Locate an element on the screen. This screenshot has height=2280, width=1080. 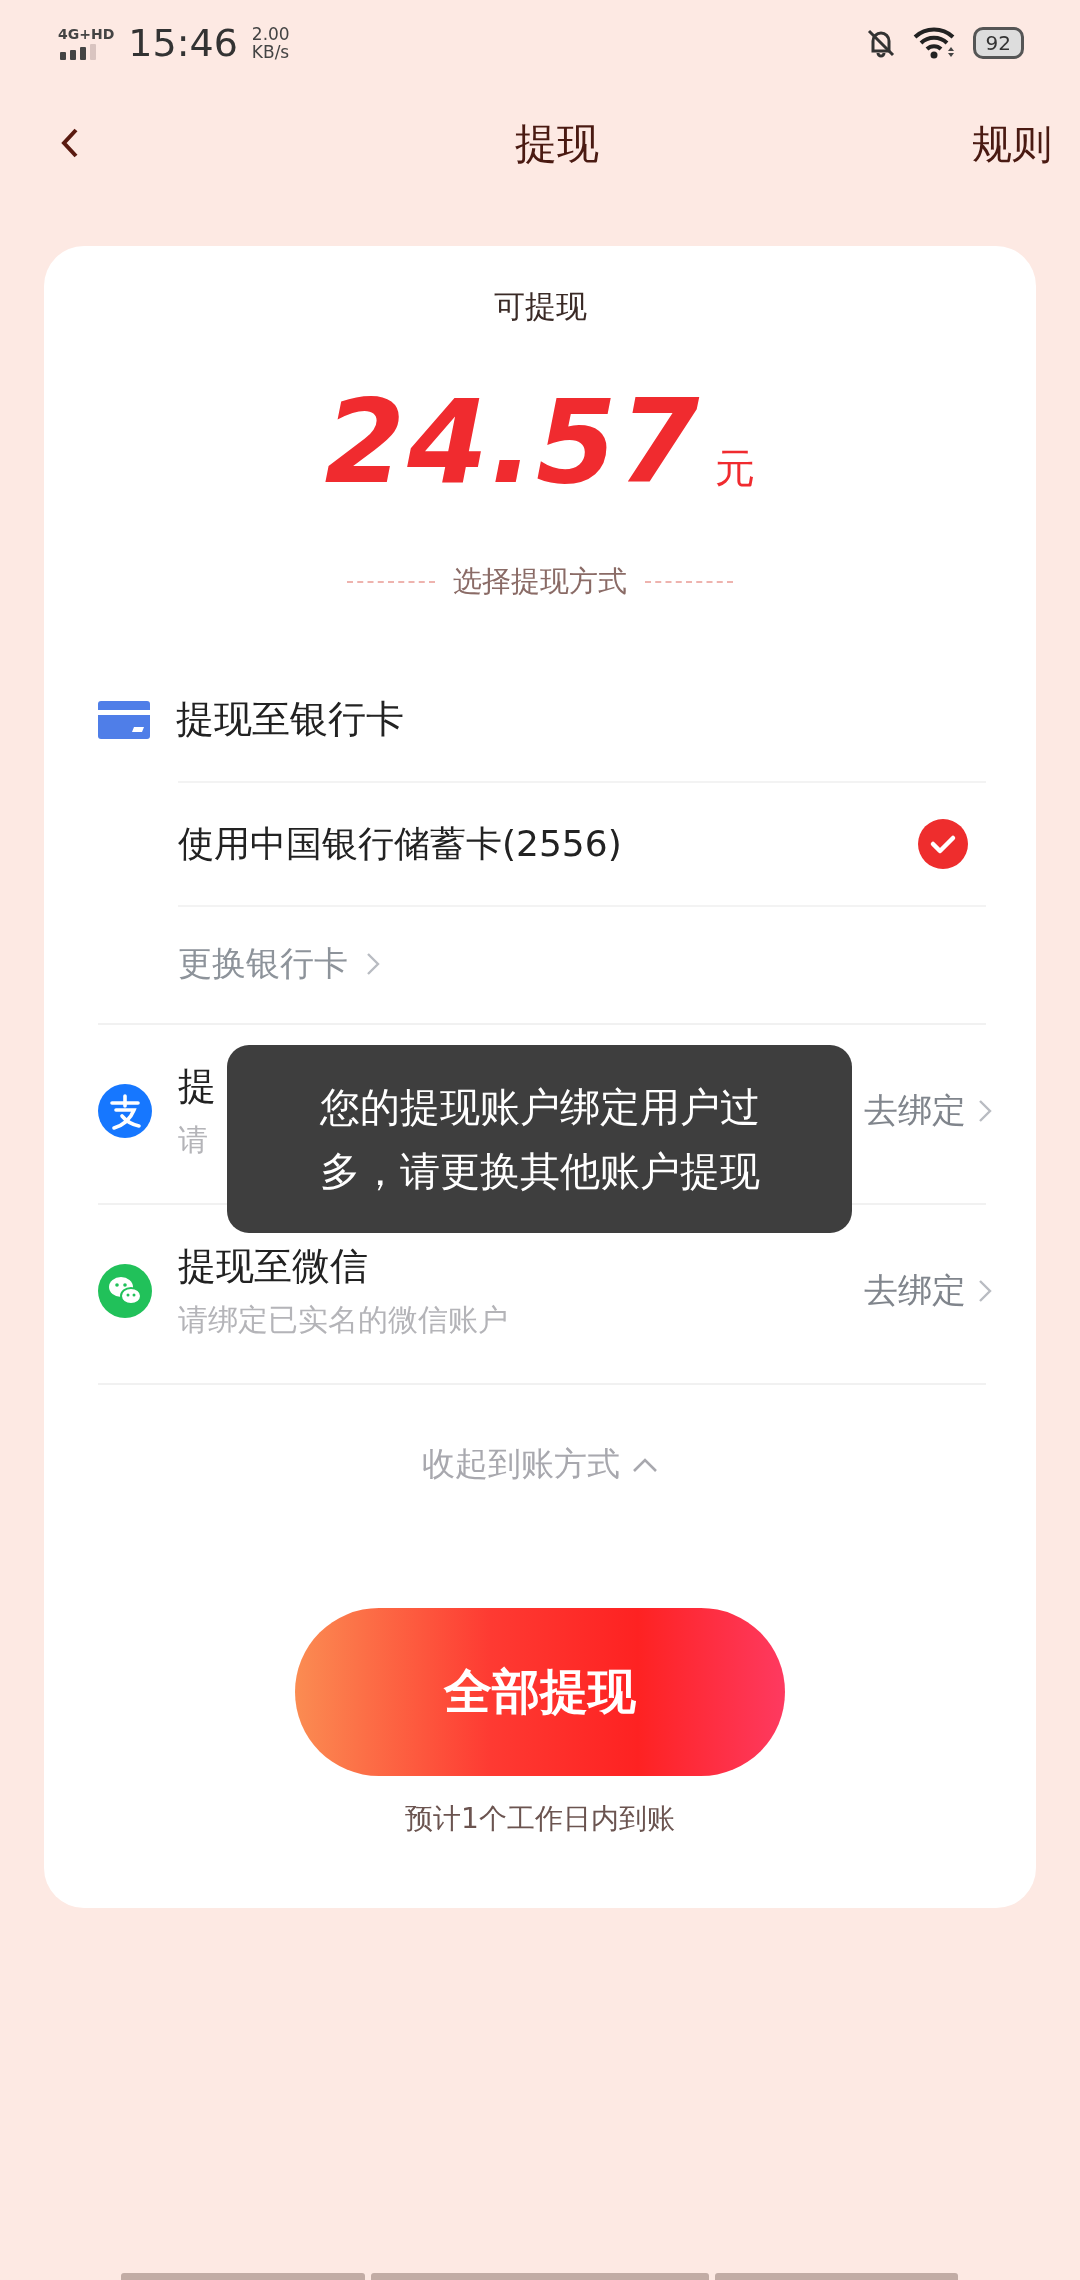
check-icon is located at coordinates (943, 844).